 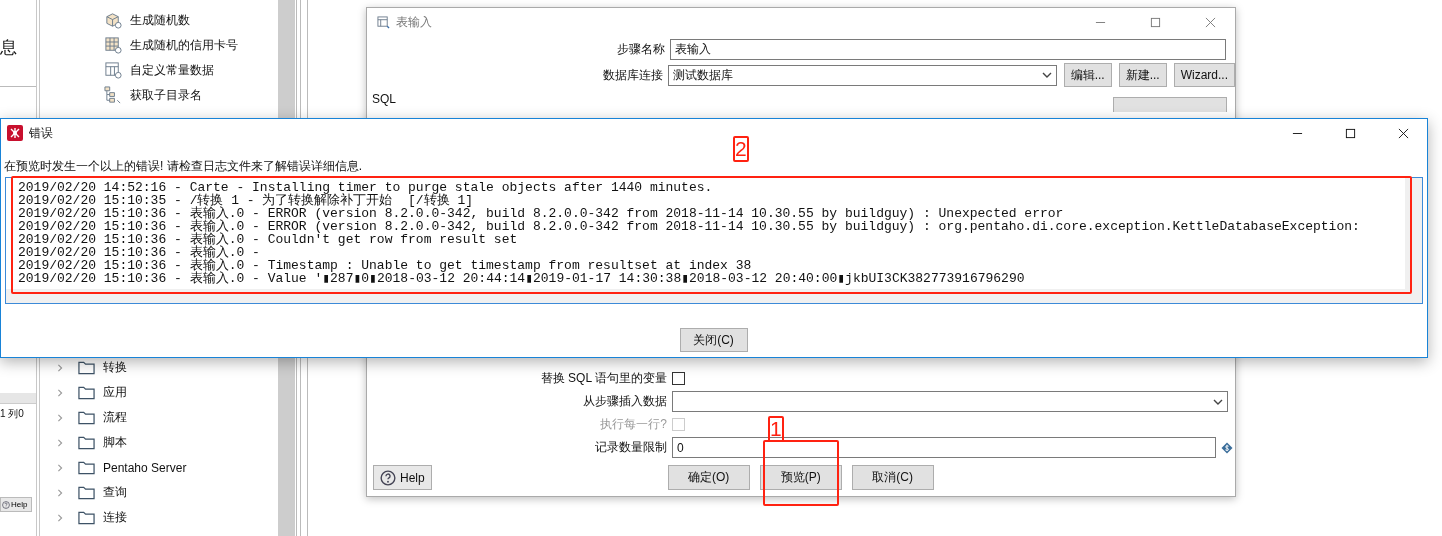 I want to click on tree-item: 自定义常量数据, so click(x=159, y=70).